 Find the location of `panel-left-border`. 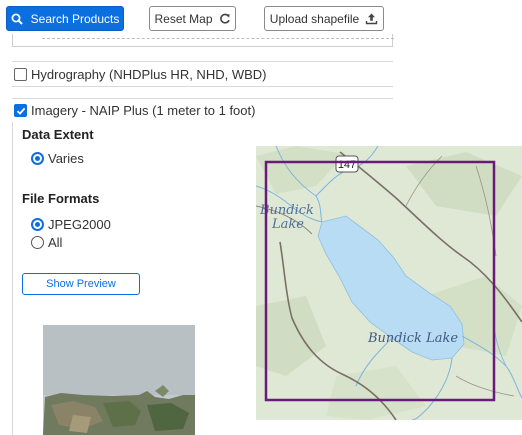

panel-left-border is located at coordinates (12, 278).